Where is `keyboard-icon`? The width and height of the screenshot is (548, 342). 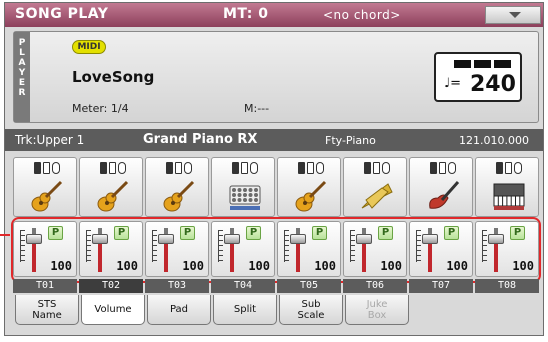 keyboard-icon is located at coordinates (509, 196).